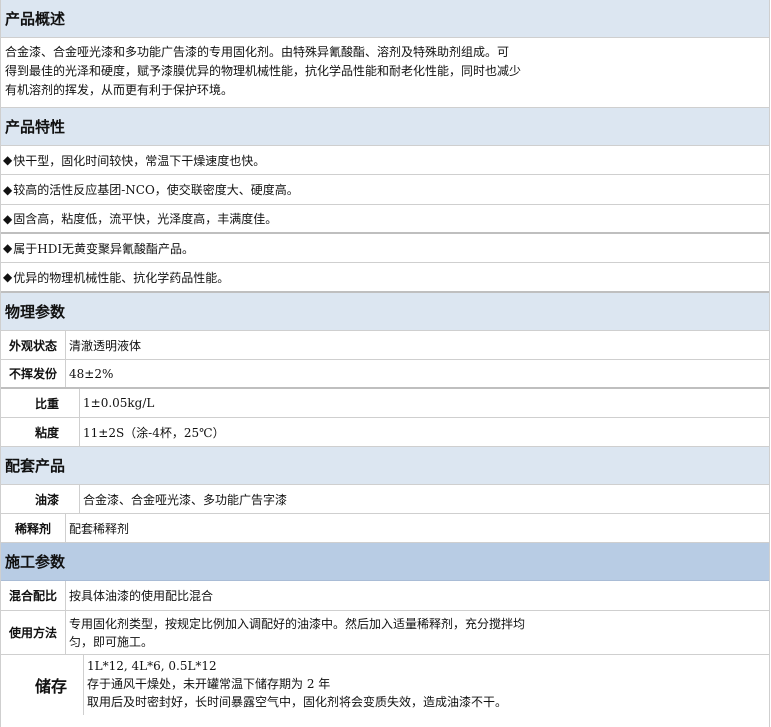 The image size is (771, 727). I want to click on storage-line: 取用后及时密封好，长时间暴露空气中，固化剂将会变质失效，造成油漆不干。, so click(297, 702).